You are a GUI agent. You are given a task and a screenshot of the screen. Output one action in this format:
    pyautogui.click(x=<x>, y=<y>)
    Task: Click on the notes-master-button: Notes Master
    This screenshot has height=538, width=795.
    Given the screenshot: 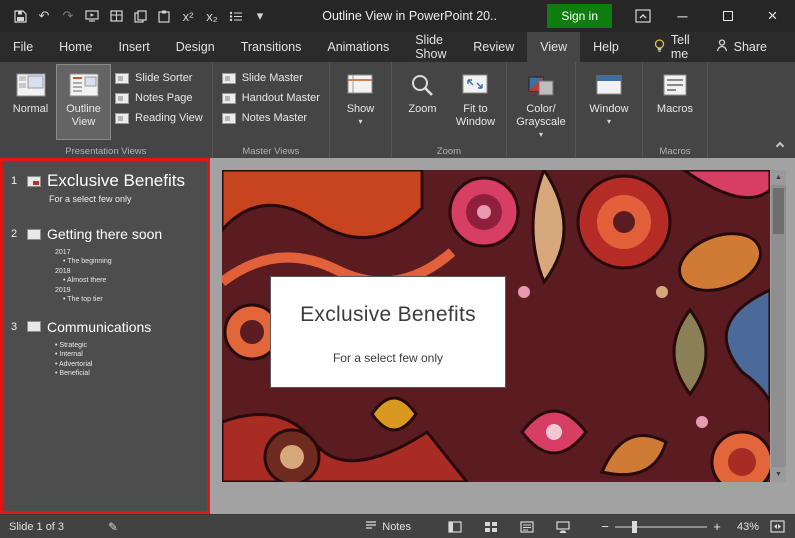 What is the action you would take?
    pyautogui.click(x=271, y=118)
    